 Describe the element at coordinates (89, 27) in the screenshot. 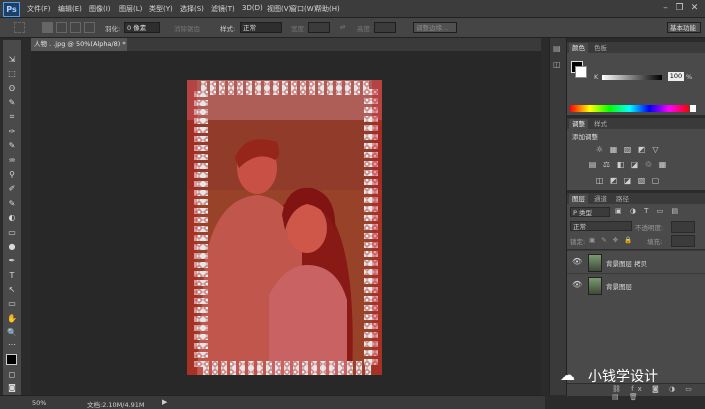

I see `intersect-selection-icon` at that location.